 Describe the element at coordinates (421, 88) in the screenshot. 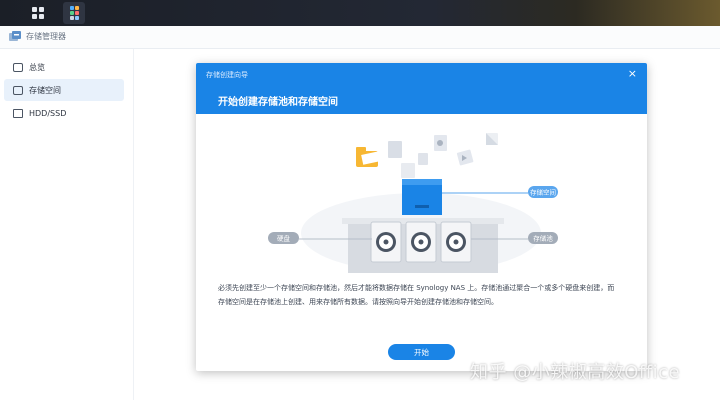

I see `dialog-header: 存储创建向导 × 开始创建存储池和存储空间` at that location.